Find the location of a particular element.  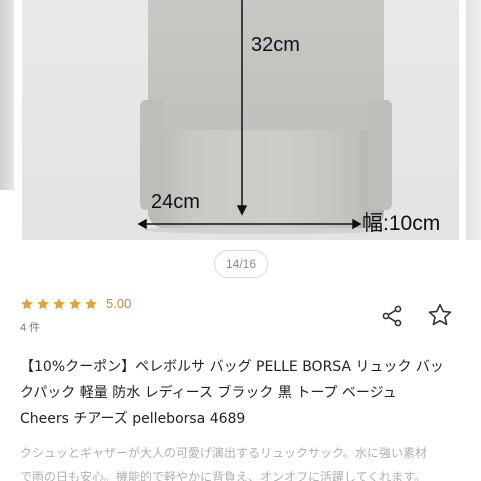

star-outline-icon is located at coordinates (440, 314).